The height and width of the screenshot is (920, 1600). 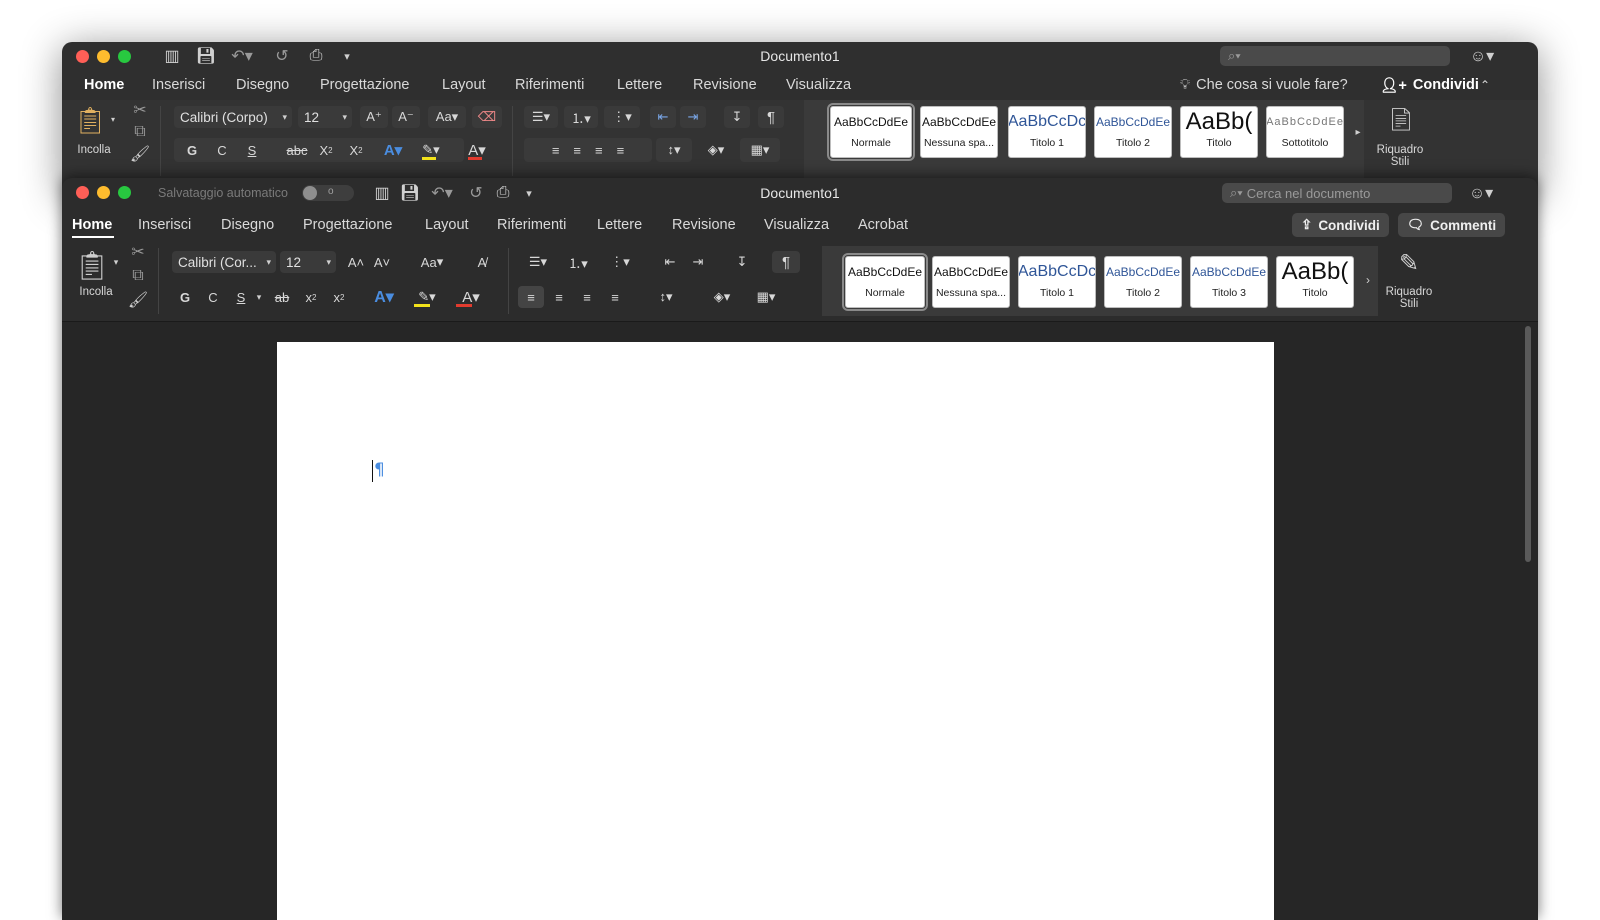 I want to click on style-titolo: AaBb( Titolo, so click(x=1315, y=282).